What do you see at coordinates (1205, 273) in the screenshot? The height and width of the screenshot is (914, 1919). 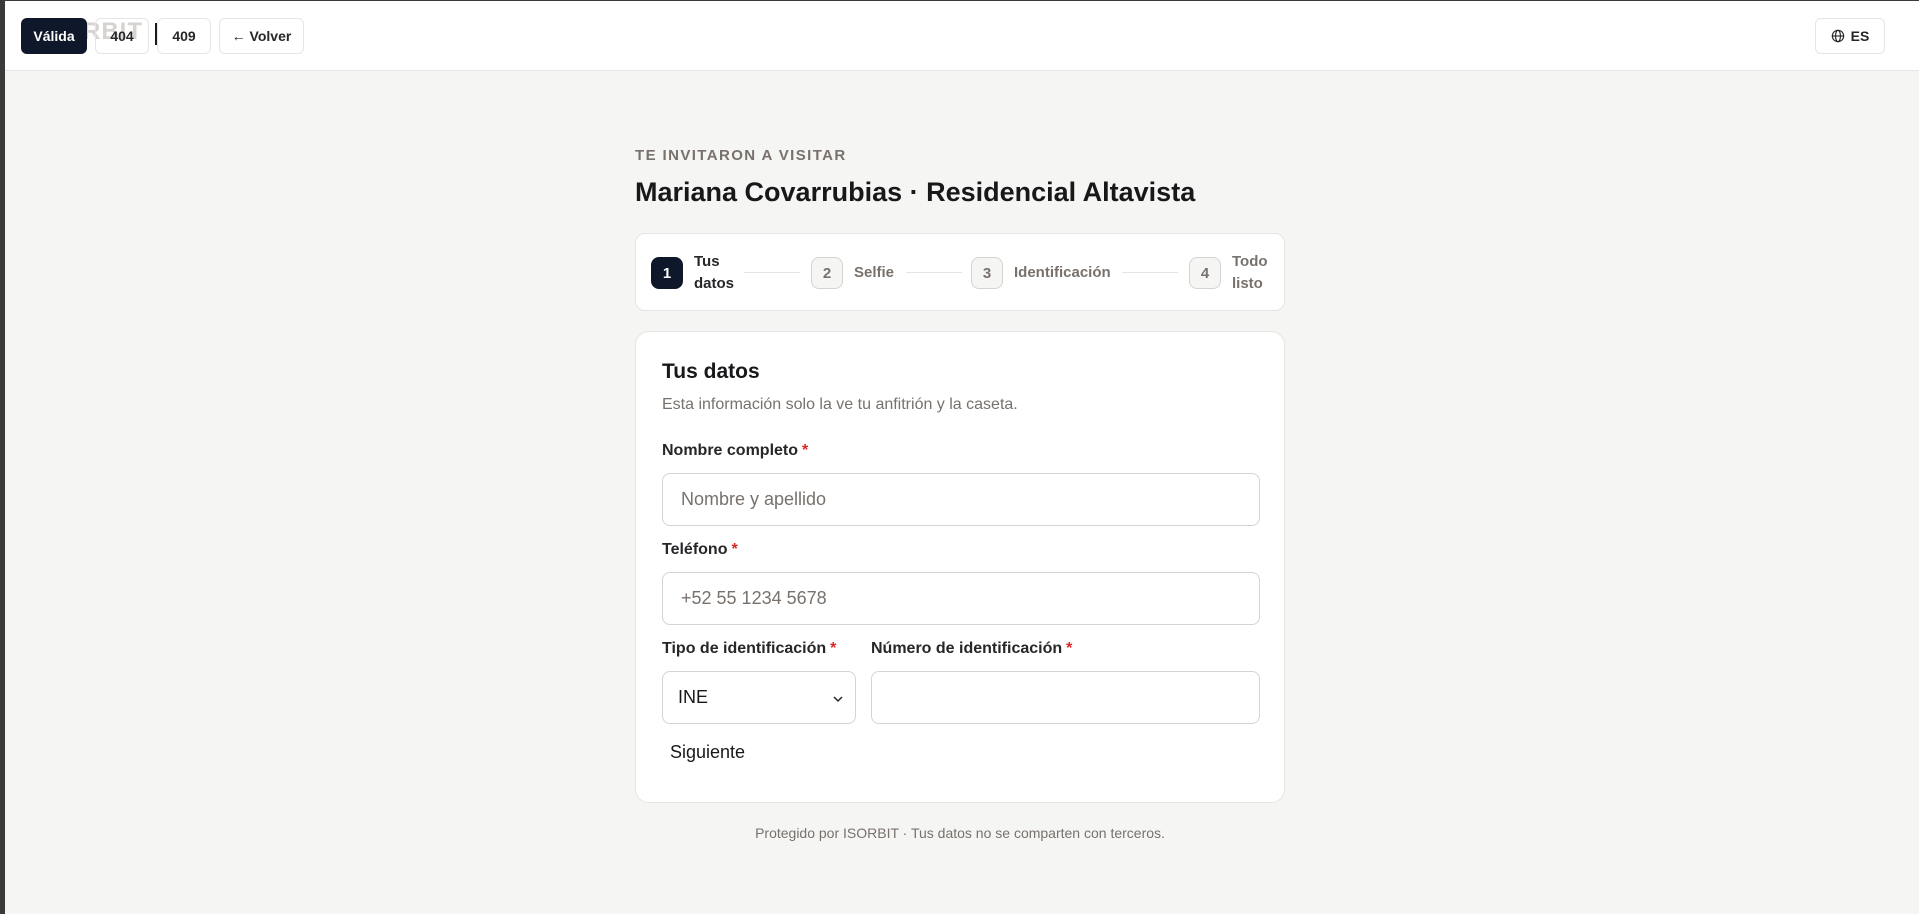 I see `step-number: 4` at bounding box center [1205, 273].